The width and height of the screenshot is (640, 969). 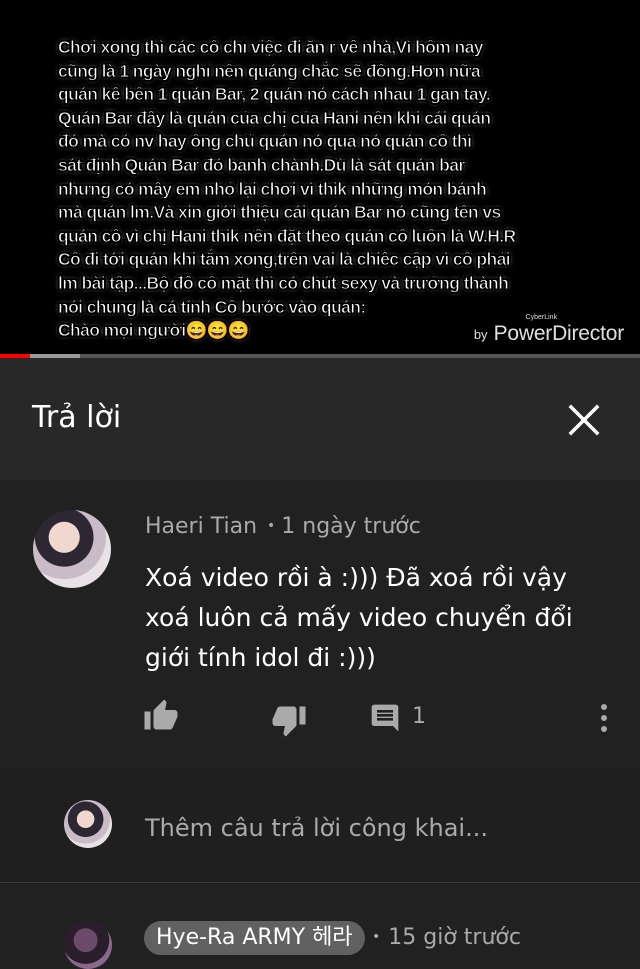 What do you see at coordinates (254, 938) in the screenshot?
I see `reply-author-badge: Hye-Ra ARMY 헤라` at bounding box center [254, 938].